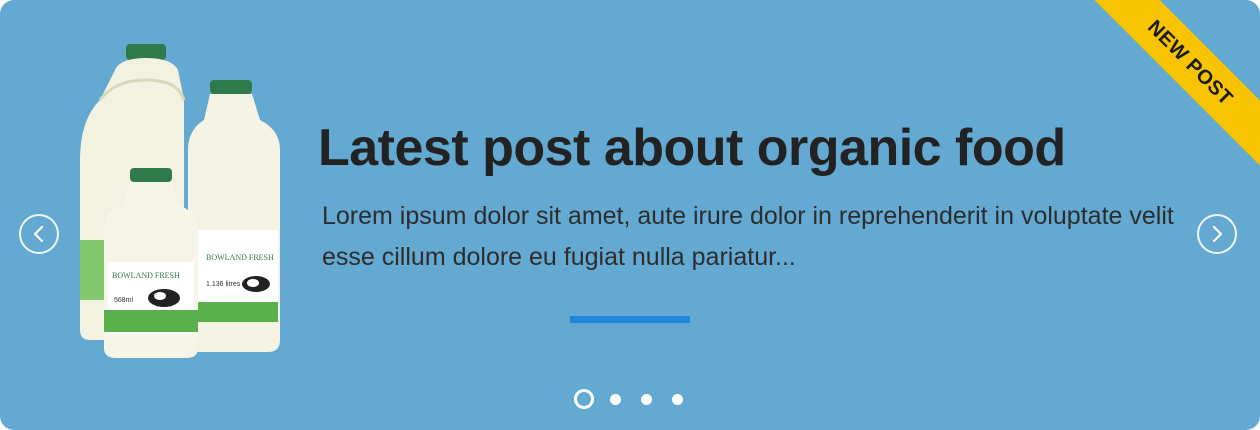 Image resolution: width=1260 pixels, height=430 pixels. I want to click on chevron-left-icon, so click(38, 234).